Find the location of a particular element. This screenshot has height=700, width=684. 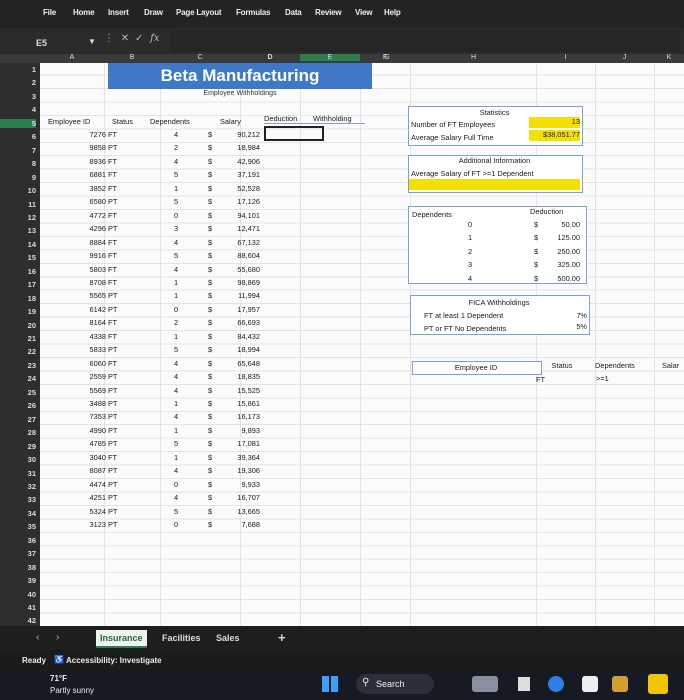

menu-data: Data is located at coordinates (293, 12).